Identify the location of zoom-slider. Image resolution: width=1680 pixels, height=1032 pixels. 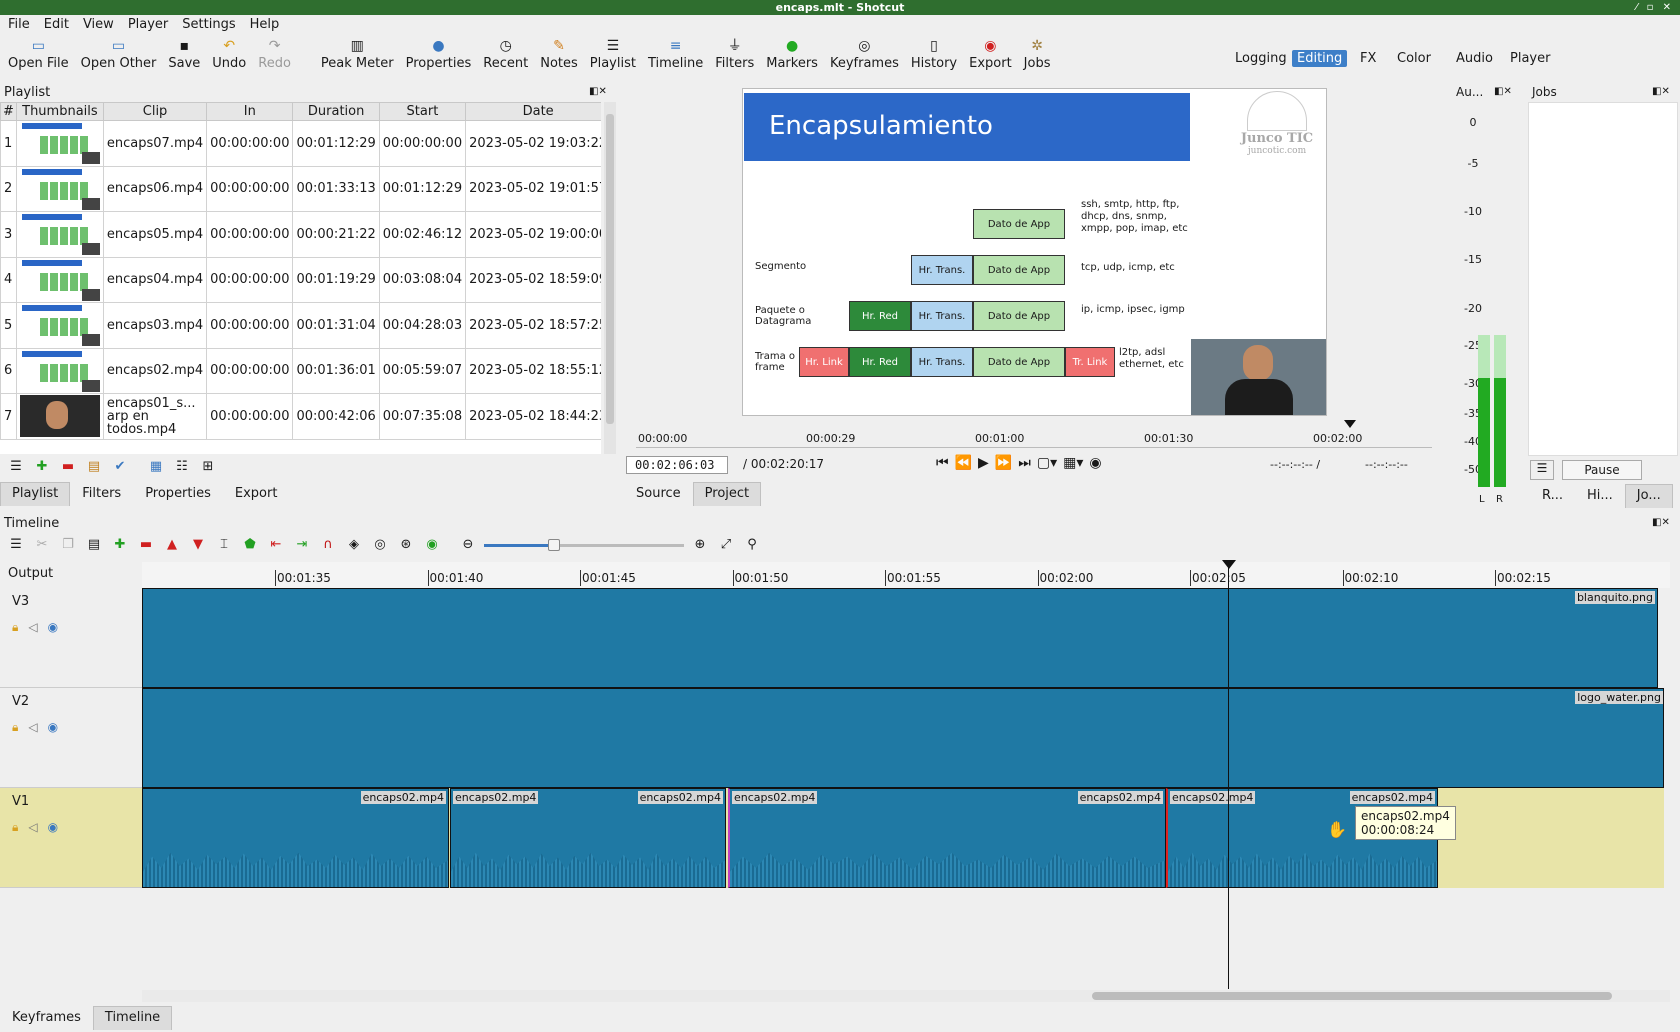
(584, 545).